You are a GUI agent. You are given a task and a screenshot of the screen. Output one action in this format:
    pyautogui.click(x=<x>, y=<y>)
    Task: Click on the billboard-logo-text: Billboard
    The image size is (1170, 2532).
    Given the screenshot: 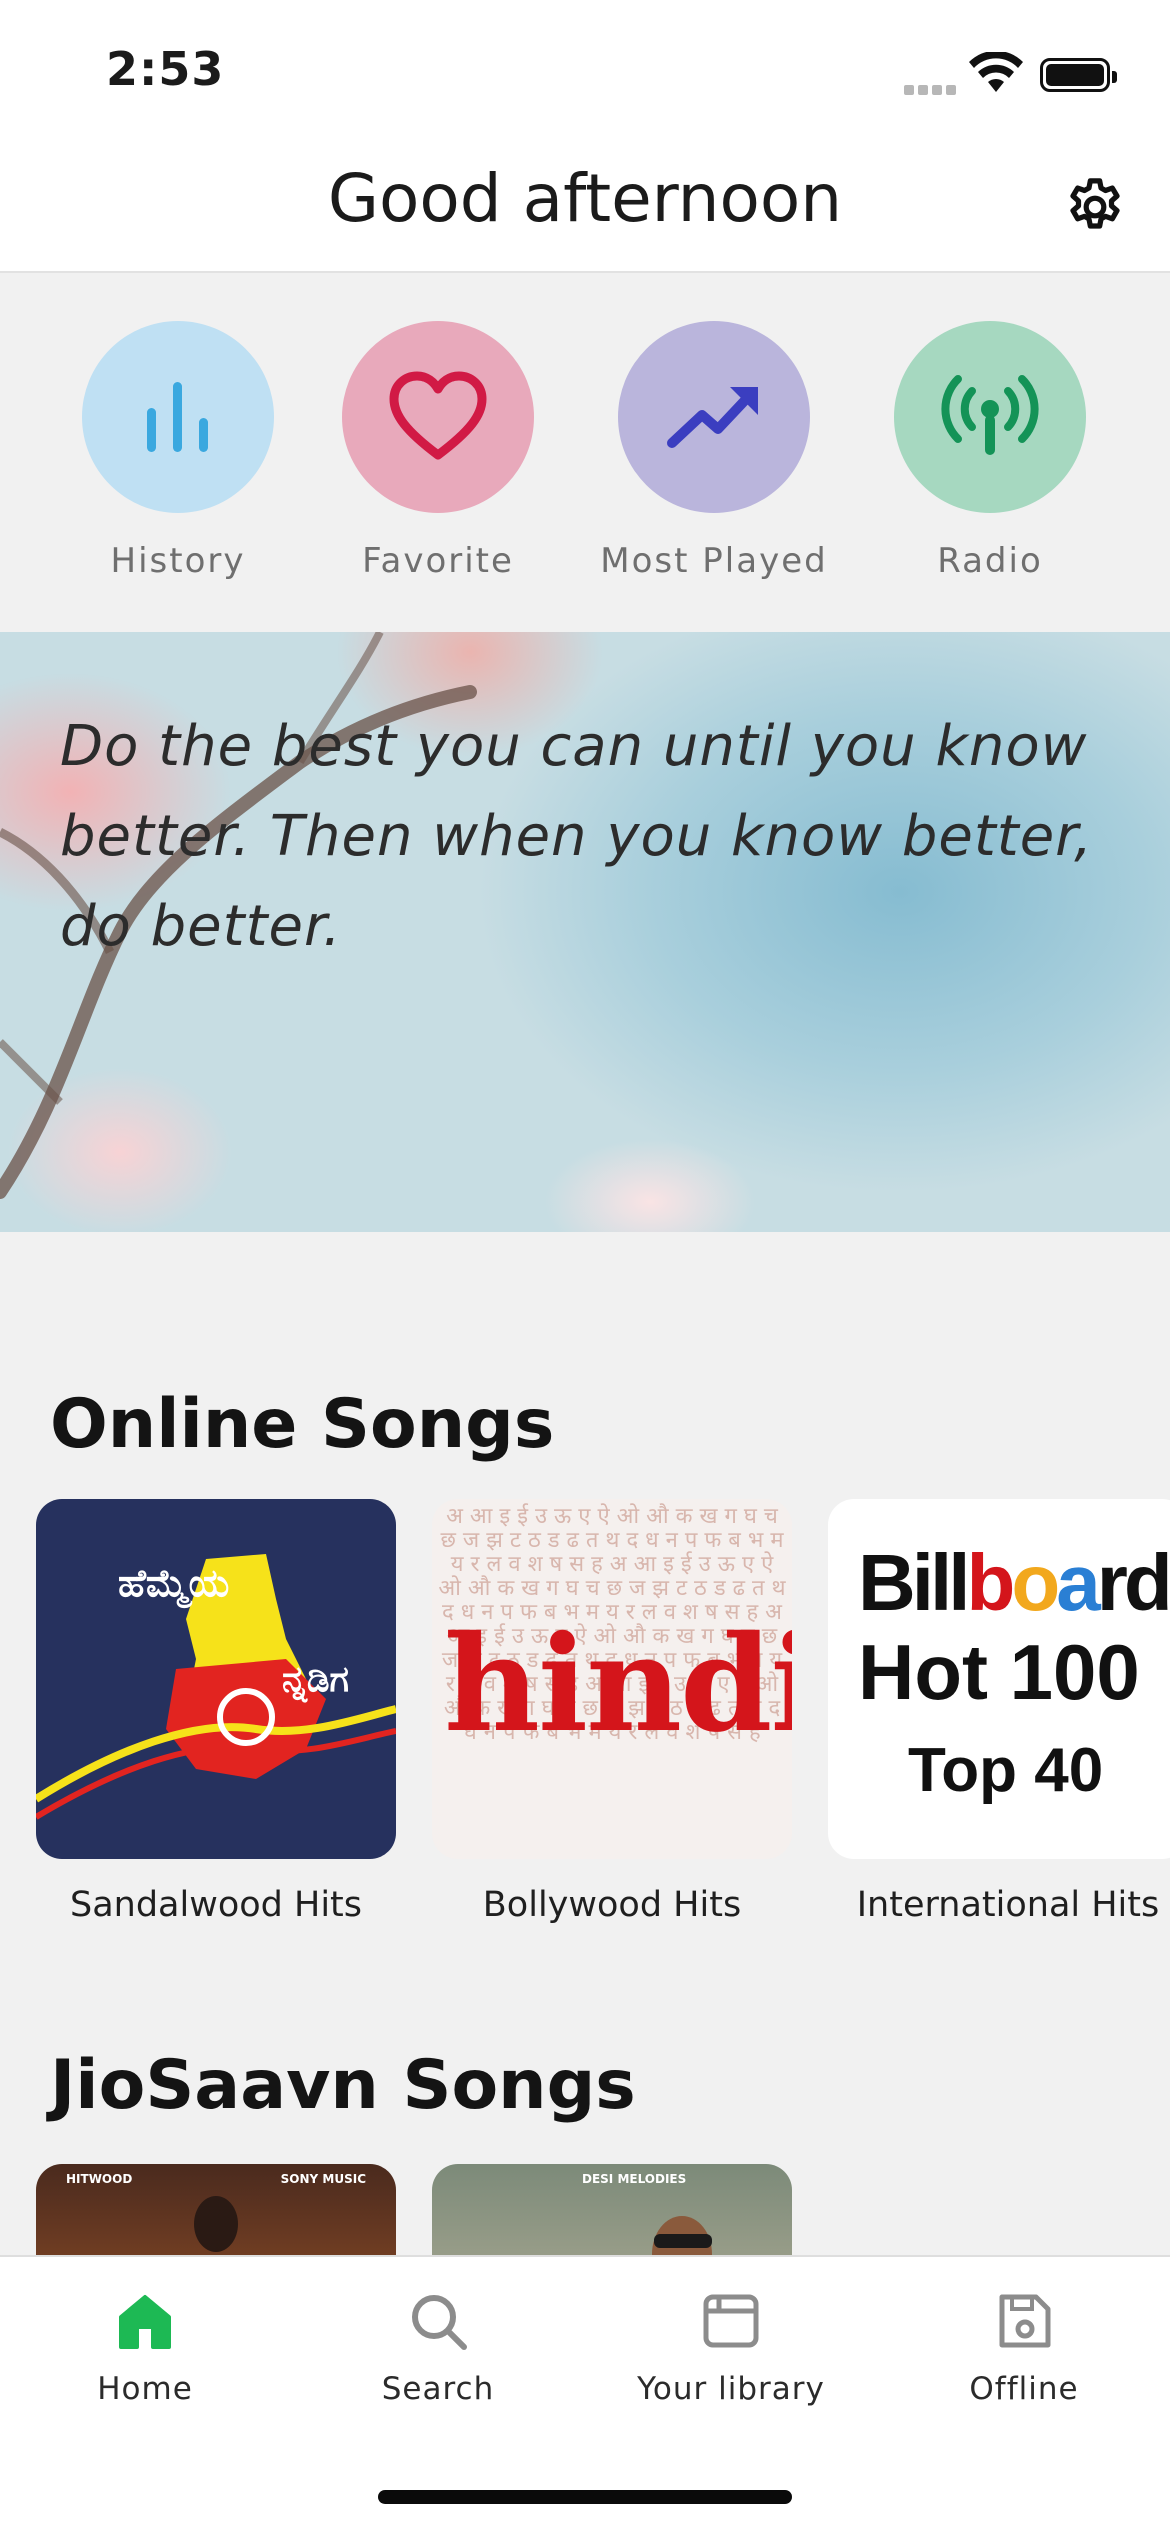 What is the action you would take?
    pyautogui.click(x=1014, y=1582)
    